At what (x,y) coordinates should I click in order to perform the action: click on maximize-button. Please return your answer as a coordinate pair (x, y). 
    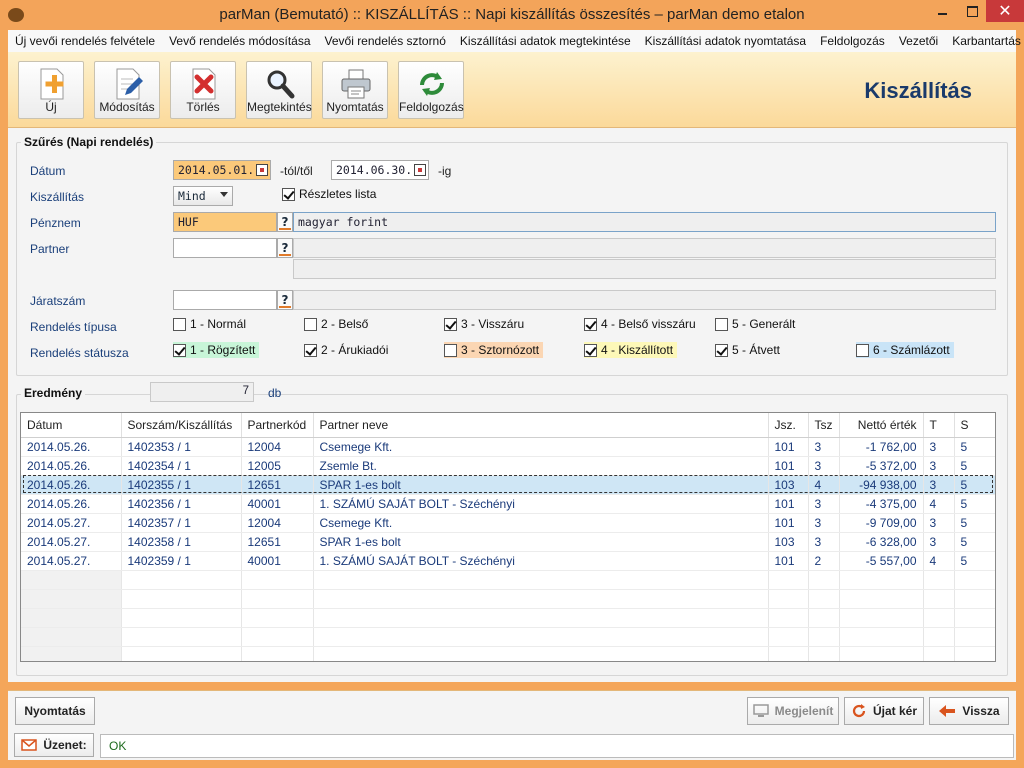
    Looking at the image, I should click on (972, 11).